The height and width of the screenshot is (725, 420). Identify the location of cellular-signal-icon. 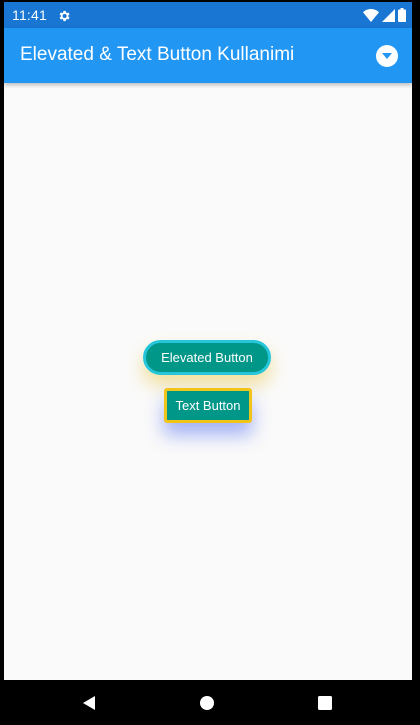
(388, 15).